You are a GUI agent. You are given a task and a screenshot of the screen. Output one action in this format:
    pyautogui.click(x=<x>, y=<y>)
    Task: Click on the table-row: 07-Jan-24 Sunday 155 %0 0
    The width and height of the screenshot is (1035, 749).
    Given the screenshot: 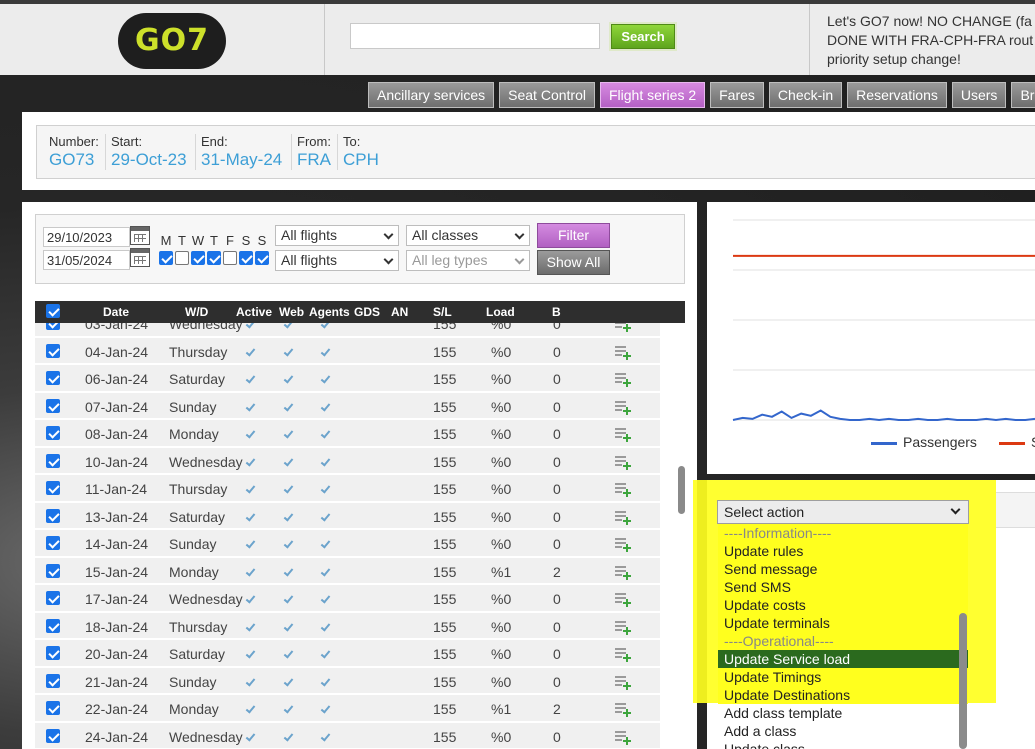 What is the action you would take?
    pyautogui.click(x=347, y=406)
    